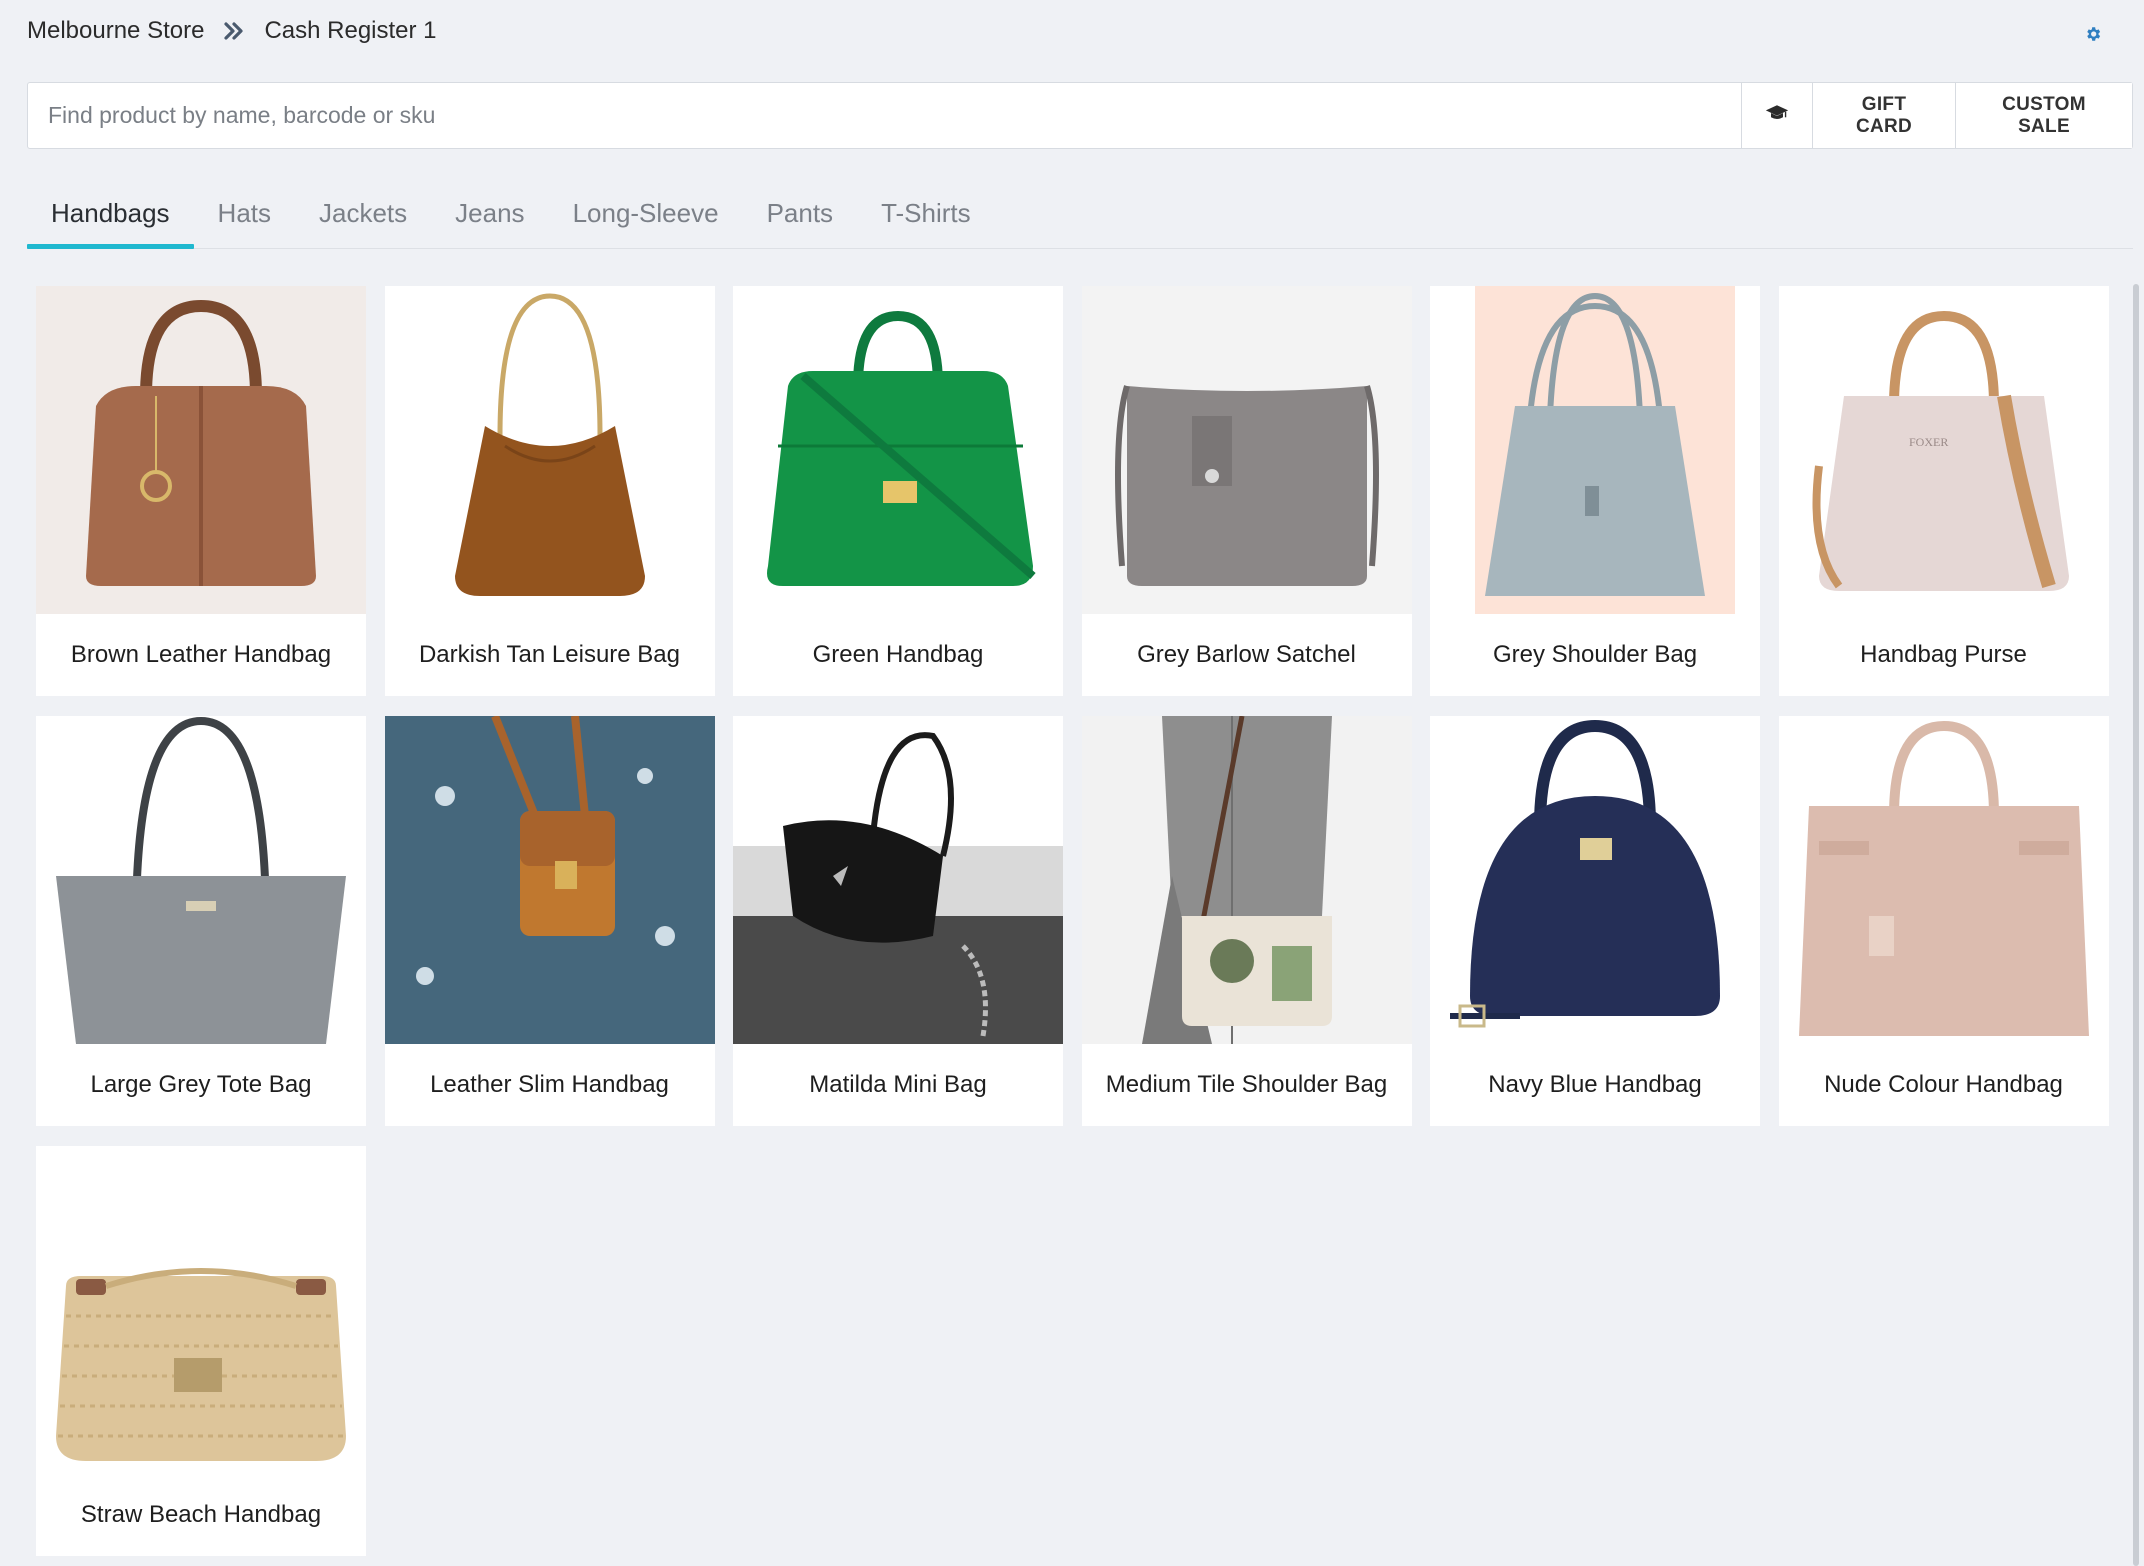  What do you see at coordinates (350, 30) in the screenshot?
I see `breadcrumb-register: Cash Register 1` at bounding box center [350, 30].